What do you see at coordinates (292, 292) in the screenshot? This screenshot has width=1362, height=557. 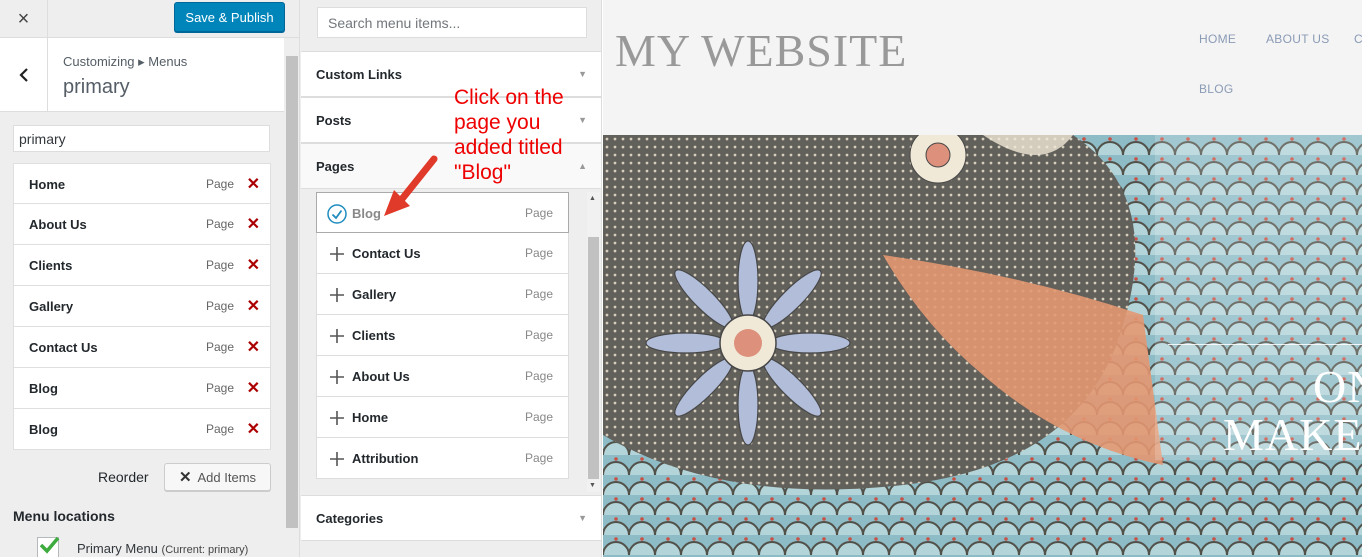 I see `sidebar-scrollbar-thumb` at bounding box center [292, 292].